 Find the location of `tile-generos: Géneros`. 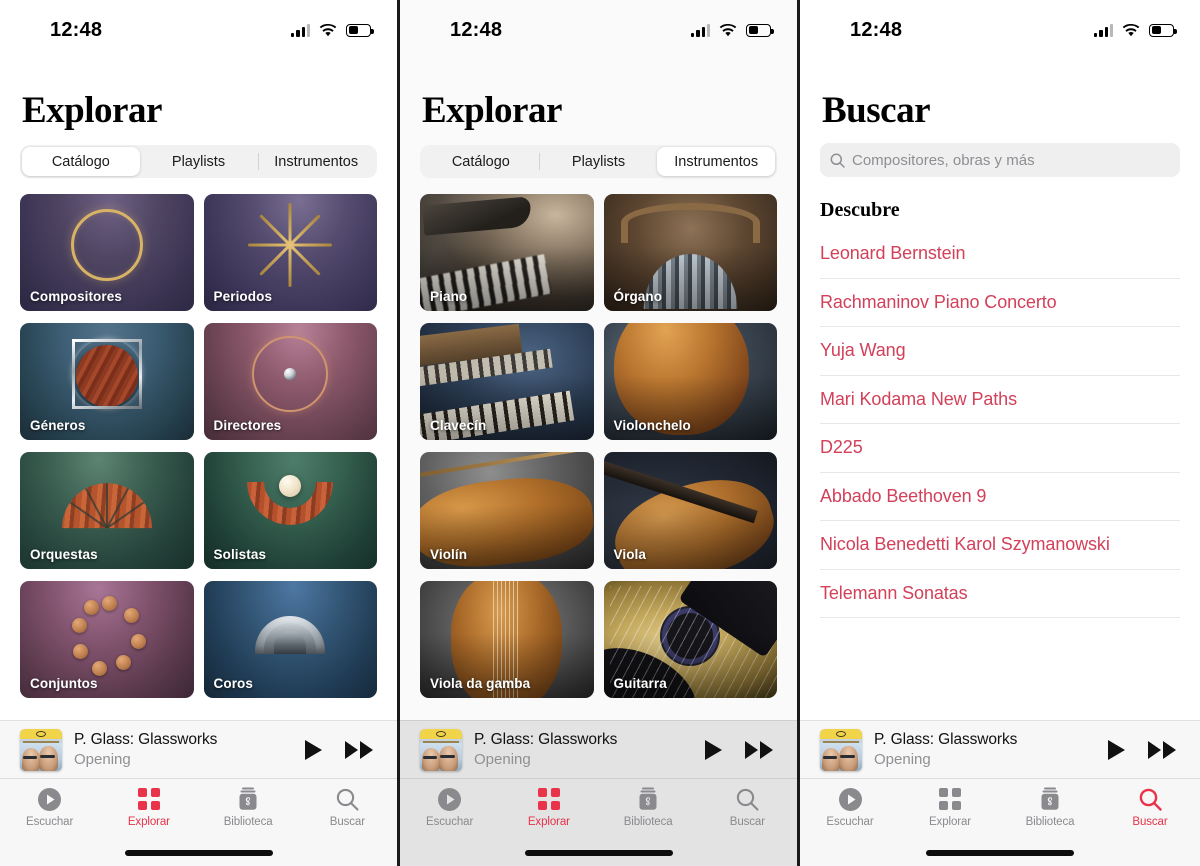

tile-generos: Géneros is located at coordinates (107, 381).